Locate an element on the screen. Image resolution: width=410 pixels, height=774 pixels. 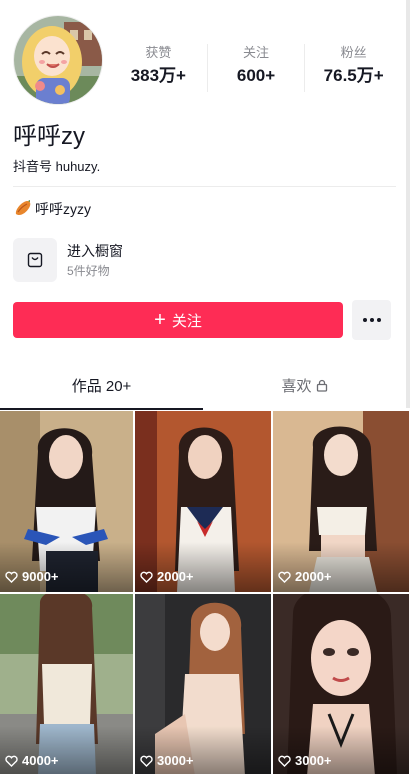
signature: 呼呼zyzy is located at coordinates (52, 209).